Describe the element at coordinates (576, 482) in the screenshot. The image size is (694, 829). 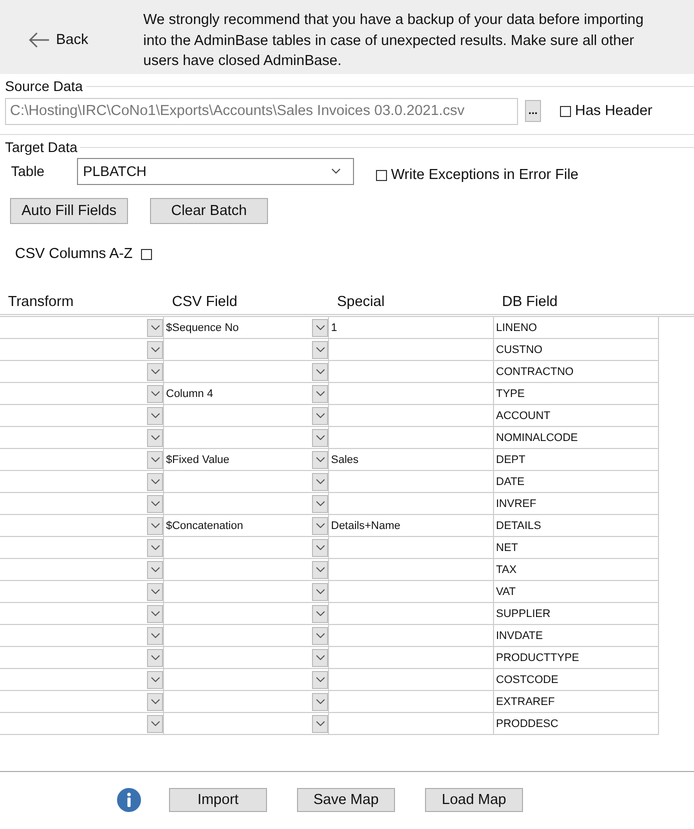
I see `db-field-cell: DATE` at that location.